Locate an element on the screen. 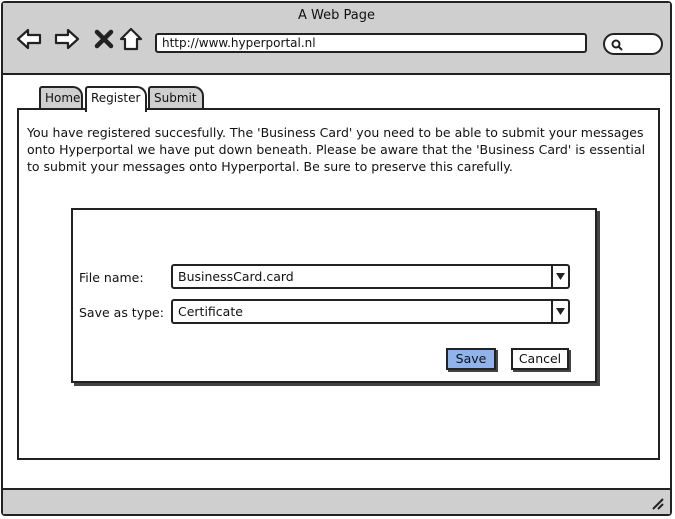  tab-register-label: Register is located at coordinates (116, 98).